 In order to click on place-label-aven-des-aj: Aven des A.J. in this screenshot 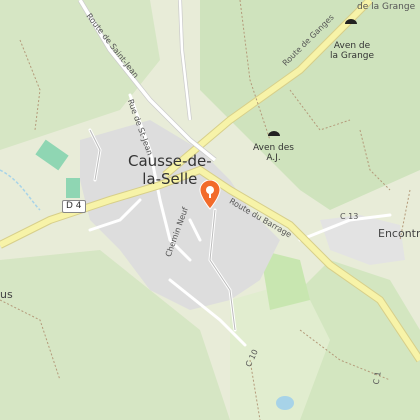, I will do `click(273, 153)`.